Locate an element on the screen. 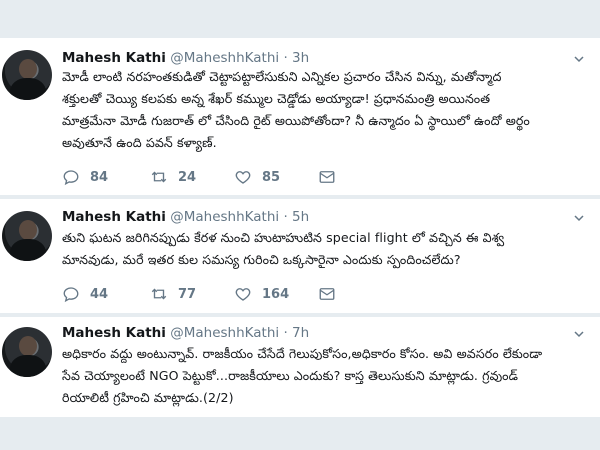  timestamp: 7h is located at coordinates (300, 333).